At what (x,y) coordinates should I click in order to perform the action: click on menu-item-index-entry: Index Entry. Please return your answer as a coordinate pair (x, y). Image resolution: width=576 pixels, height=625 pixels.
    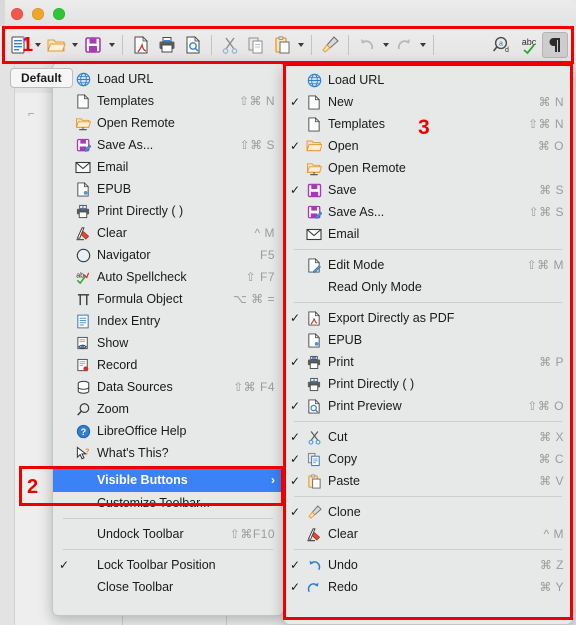
    Looking at the image, I should click on (168, 321).